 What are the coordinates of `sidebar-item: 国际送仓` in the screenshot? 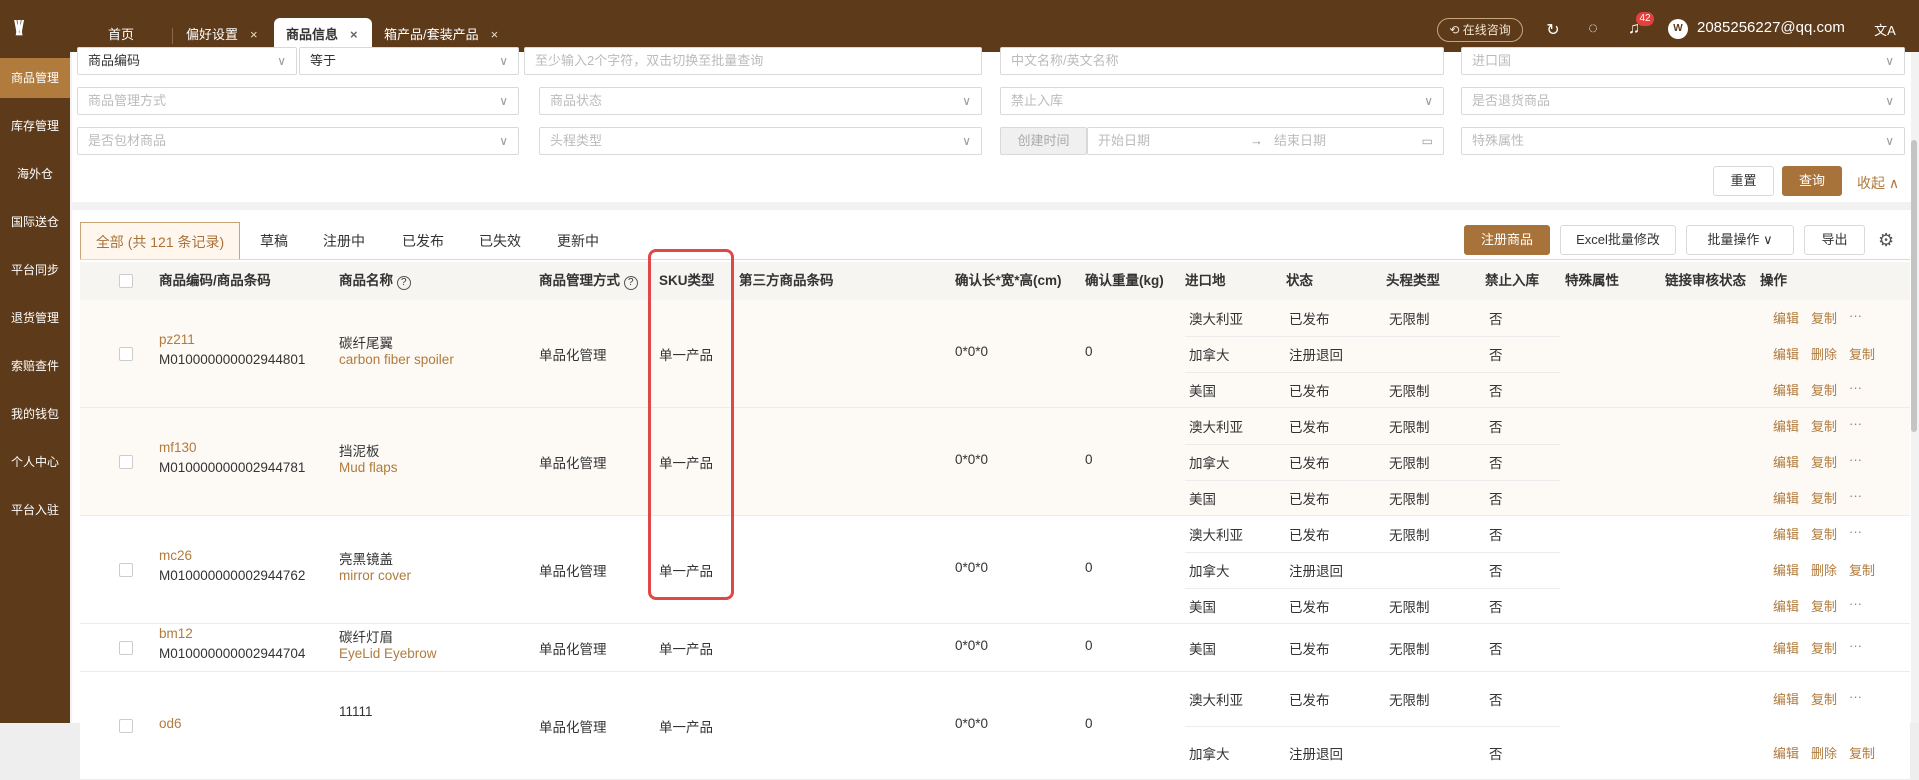 It's located at (35, 222).